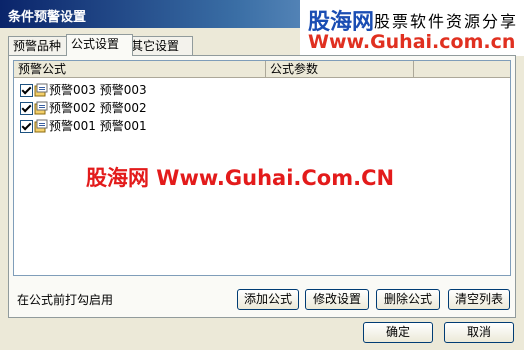 The width and height of the screenshot is (524, 350). What do you see at coordinates (408, 299) in the screenshot?
I see `delete-formula-button: 删除公式` at bounding box center [408, 299].